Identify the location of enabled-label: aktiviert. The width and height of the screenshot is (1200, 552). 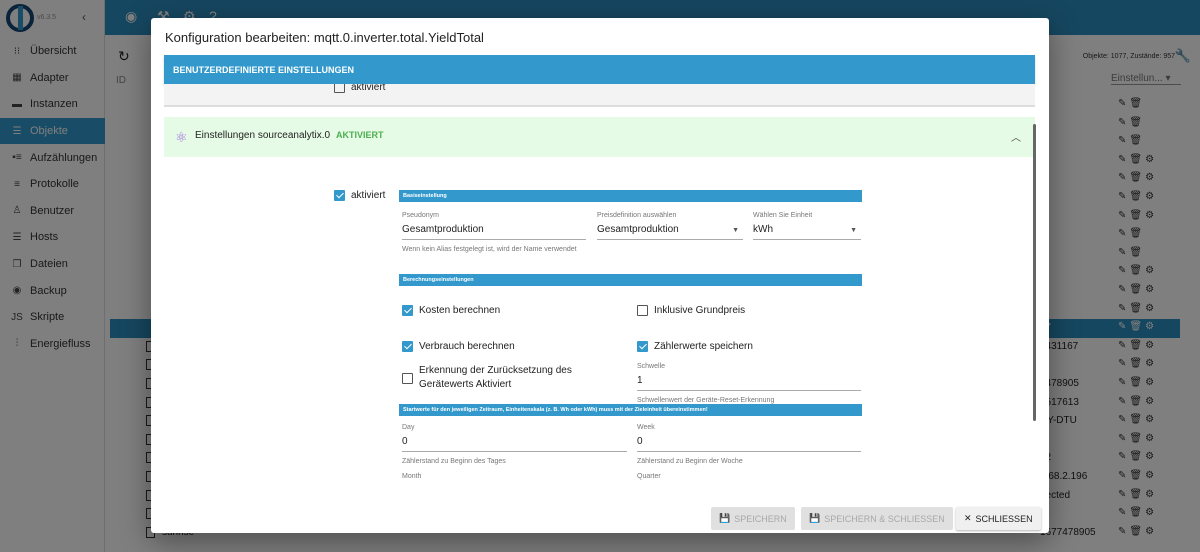
(368, 196).